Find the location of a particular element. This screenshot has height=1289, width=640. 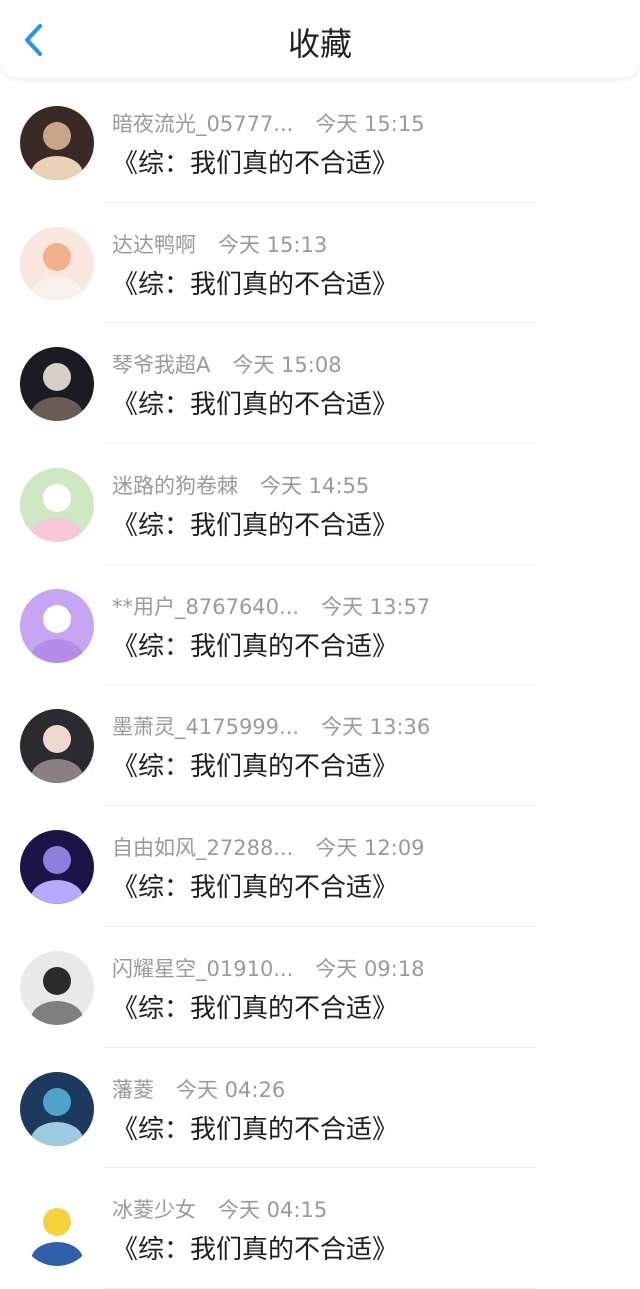

item-meta: 墨萧灵_4175999... 今天 13:36 is located at coordinates (271, 727).